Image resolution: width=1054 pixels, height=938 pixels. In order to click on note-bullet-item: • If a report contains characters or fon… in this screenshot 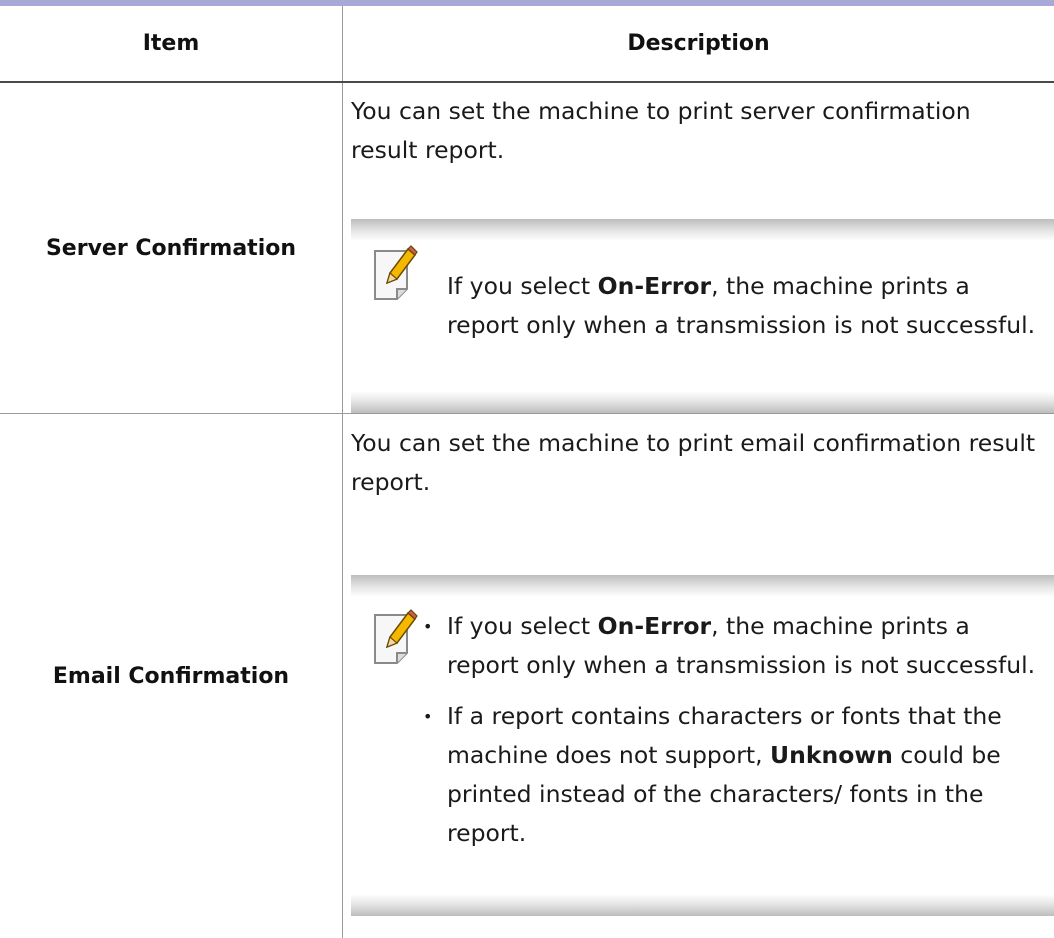, I will do `click(735, 775)`.